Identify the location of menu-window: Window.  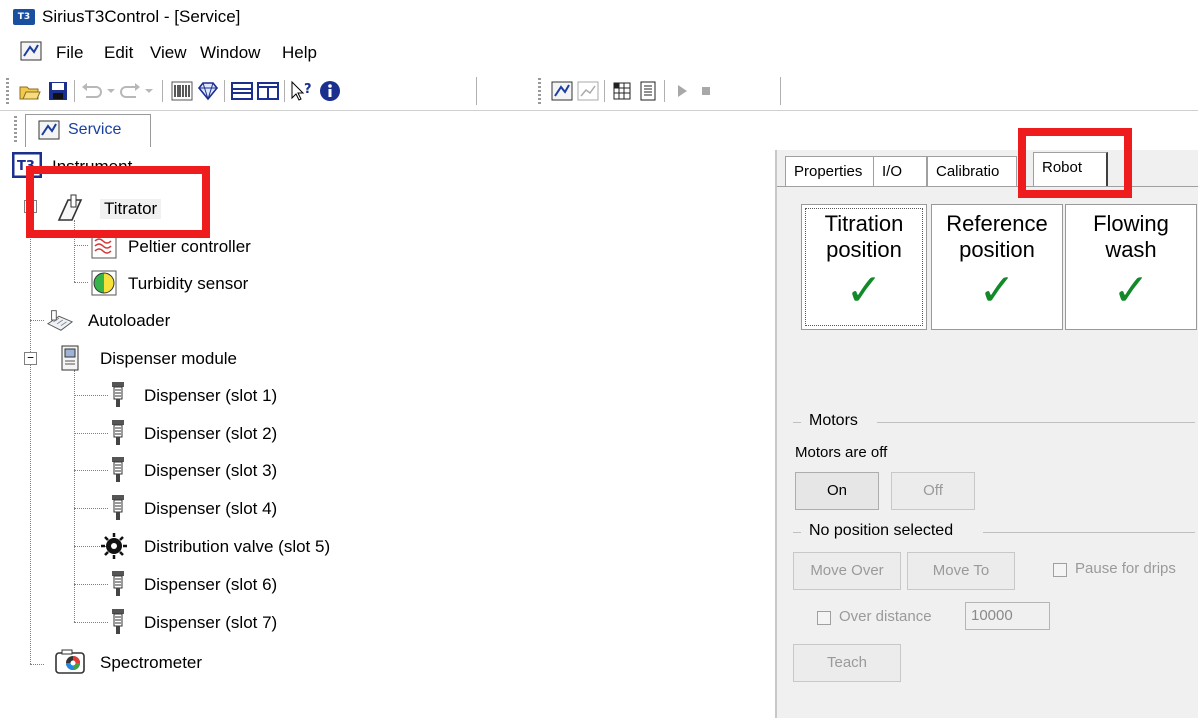
(230, 53).